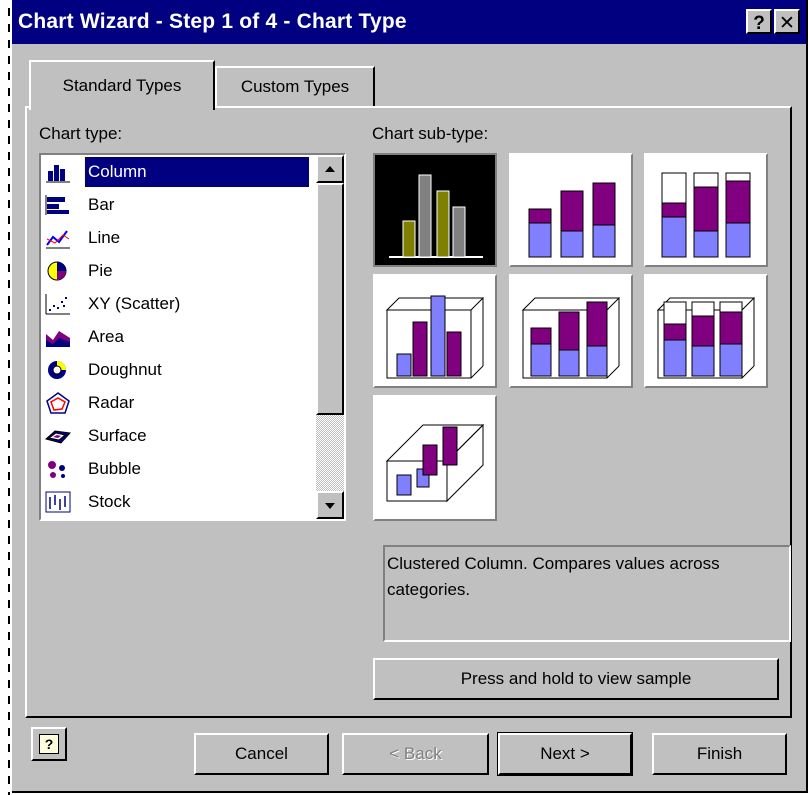 The height and width of the screenshot is (795, 810). Describe the element at coordinates (212, 21) in the screenshot. I see `window-title: Chart Wizard - Step 1 of 4 - Chart Type` at that location.